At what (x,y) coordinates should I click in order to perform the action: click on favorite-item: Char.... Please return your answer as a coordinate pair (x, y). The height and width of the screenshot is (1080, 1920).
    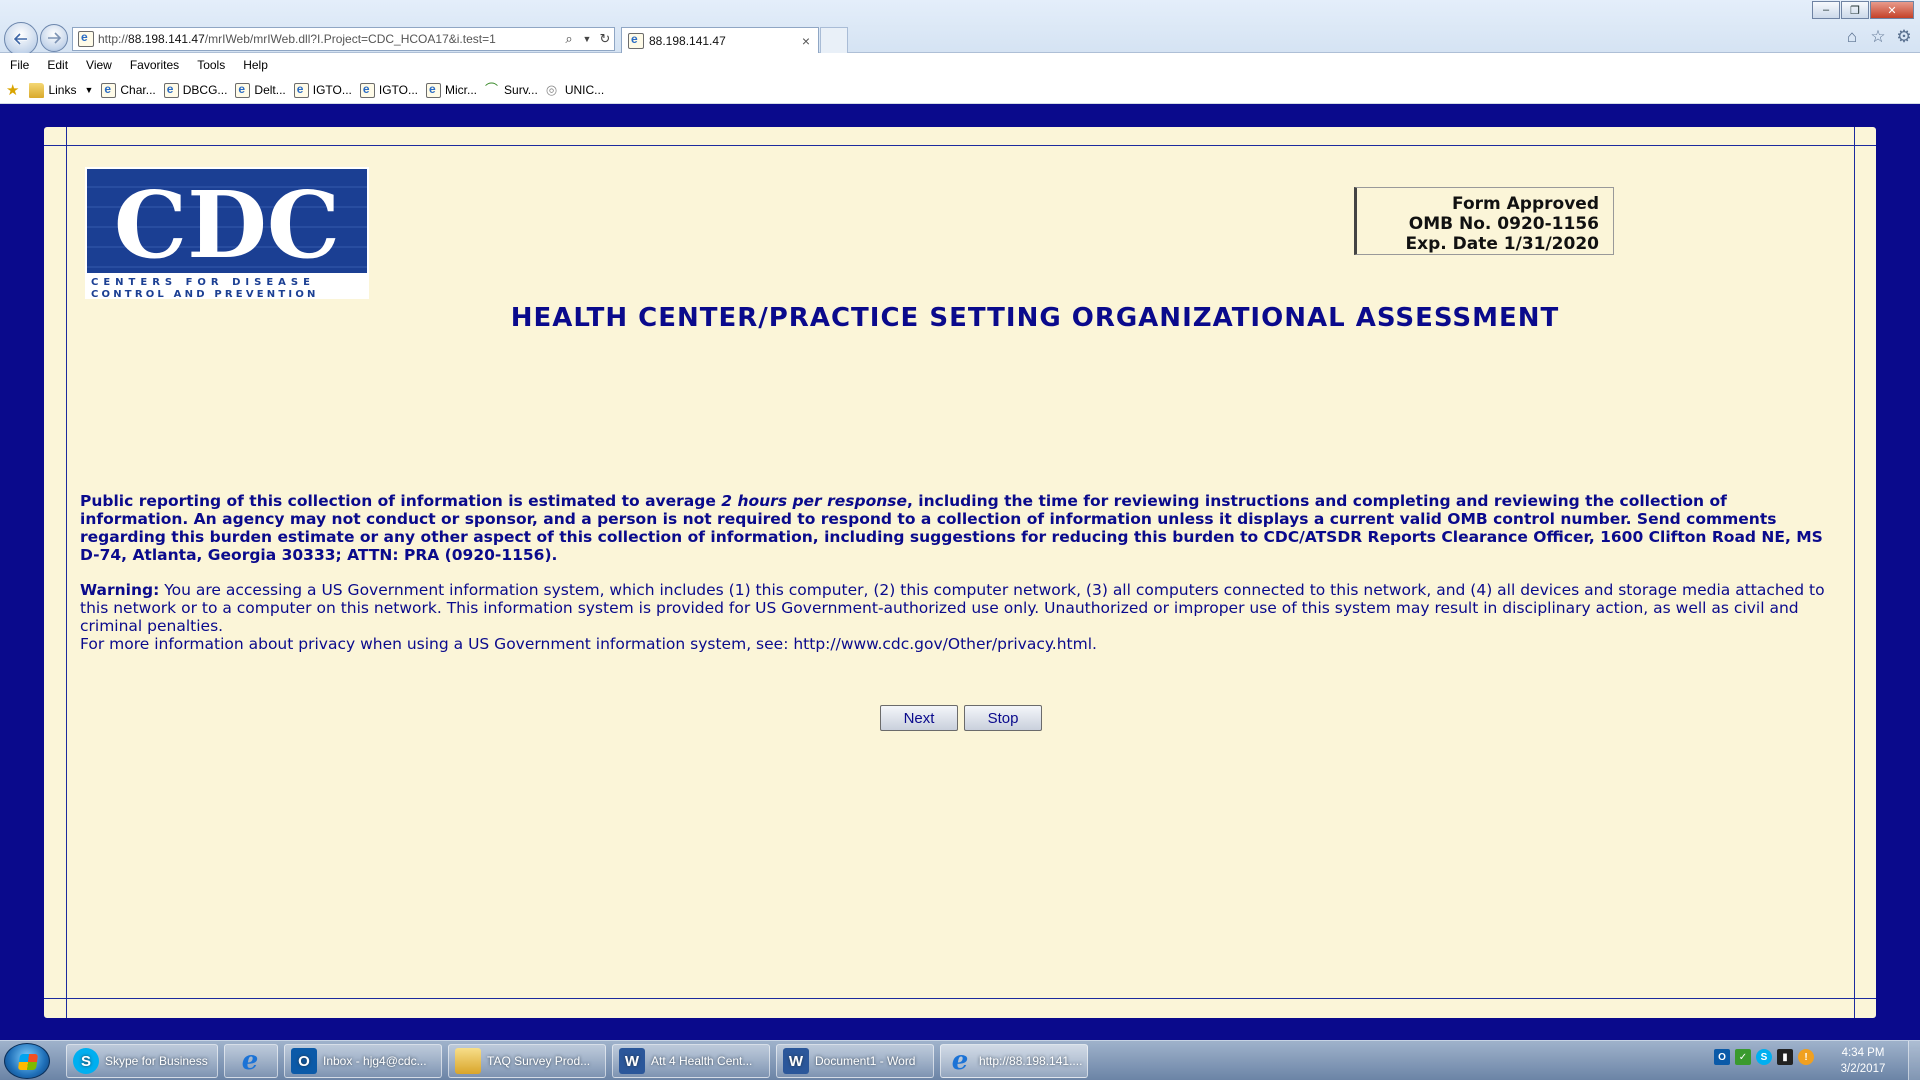
    Looking at the image, I should click on (128, 90).